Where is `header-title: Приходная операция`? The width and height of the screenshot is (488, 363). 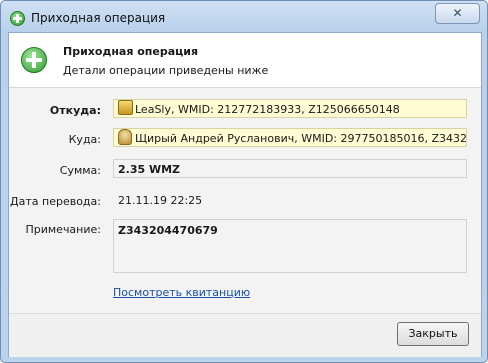 header-title: Приходная операция is located at coordinates (131, 51).